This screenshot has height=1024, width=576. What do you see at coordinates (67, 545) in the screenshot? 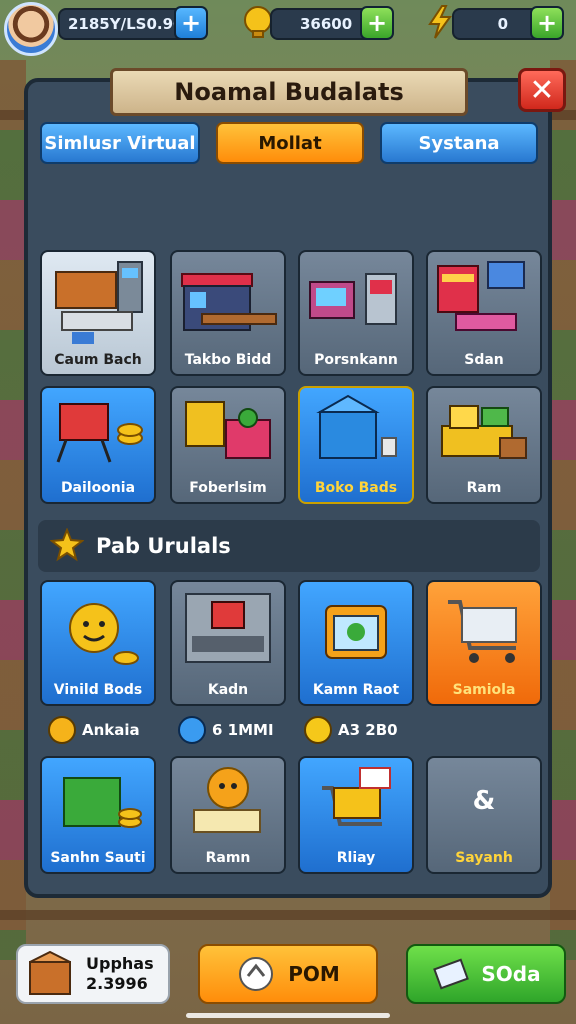
I see `star-icon` at bounding box center [67, 545].